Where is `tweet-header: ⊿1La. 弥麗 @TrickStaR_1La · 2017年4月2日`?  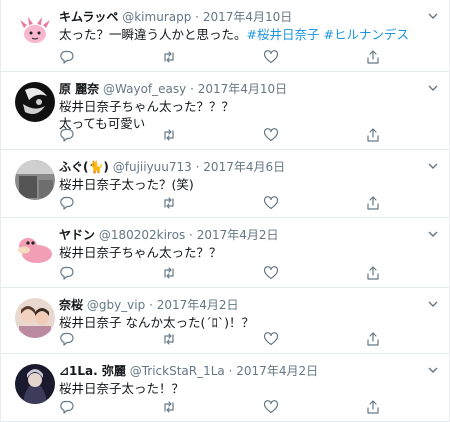
tweet-header: ⊿1La. 弥麗 @TrickStaR_1La · 2017年4月2日 is located at coordinates (188, 371).